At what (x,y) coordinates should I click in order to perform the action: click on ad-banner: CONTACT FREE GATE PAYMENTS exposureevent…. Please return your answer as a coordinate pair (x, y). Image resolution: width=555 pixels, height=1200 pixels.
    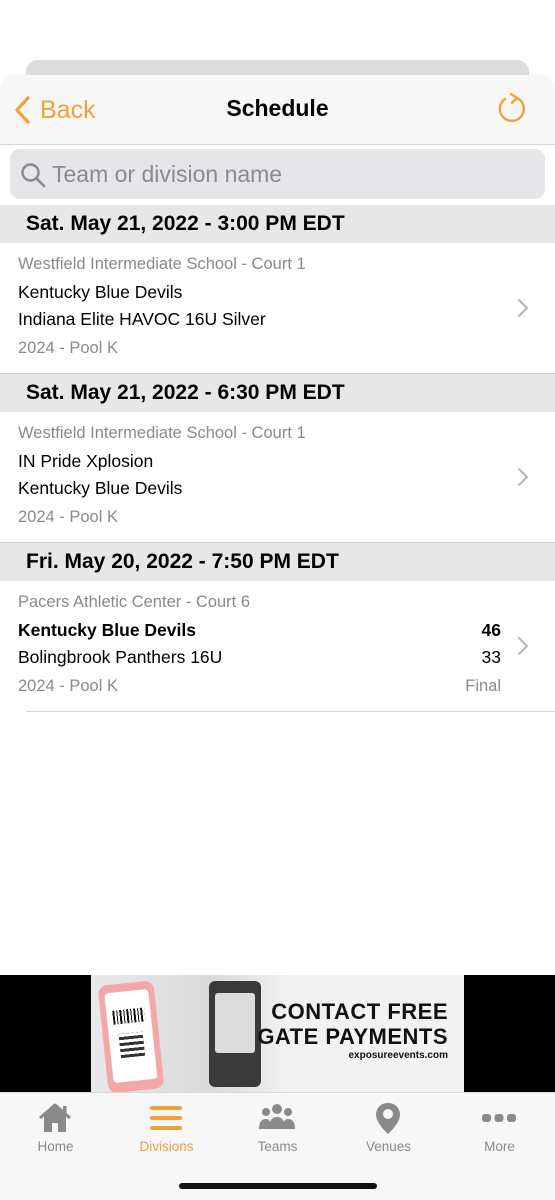
    Looking at the image, I should click on (277, 1033).